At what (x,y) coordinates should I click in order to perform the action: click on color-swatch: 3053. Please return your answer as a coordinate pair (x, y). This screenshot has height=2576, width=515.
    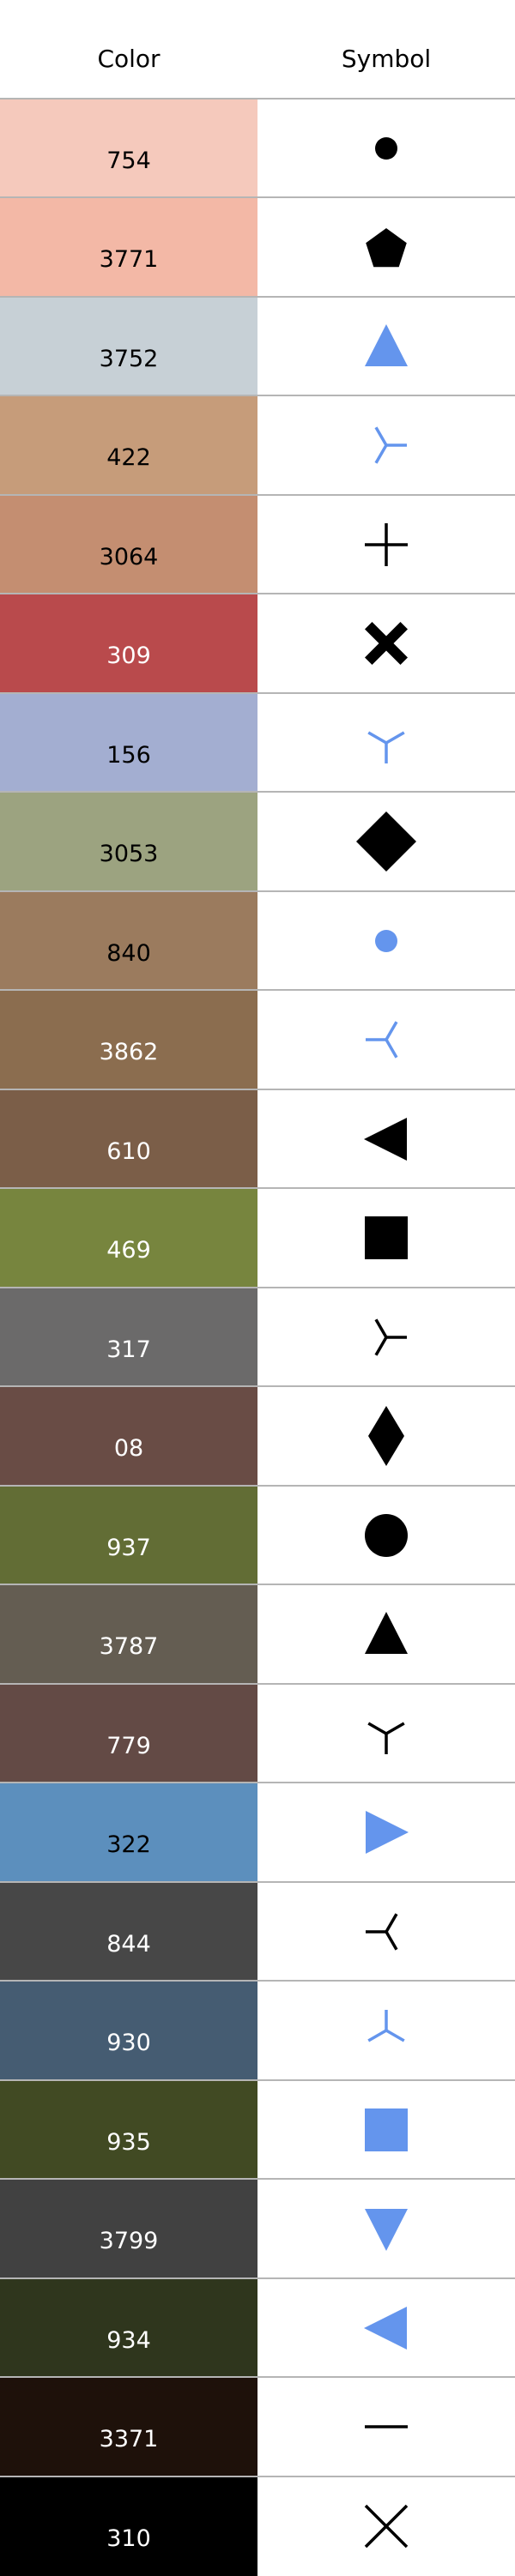
    Looking at the image, I should click on (129, 842).